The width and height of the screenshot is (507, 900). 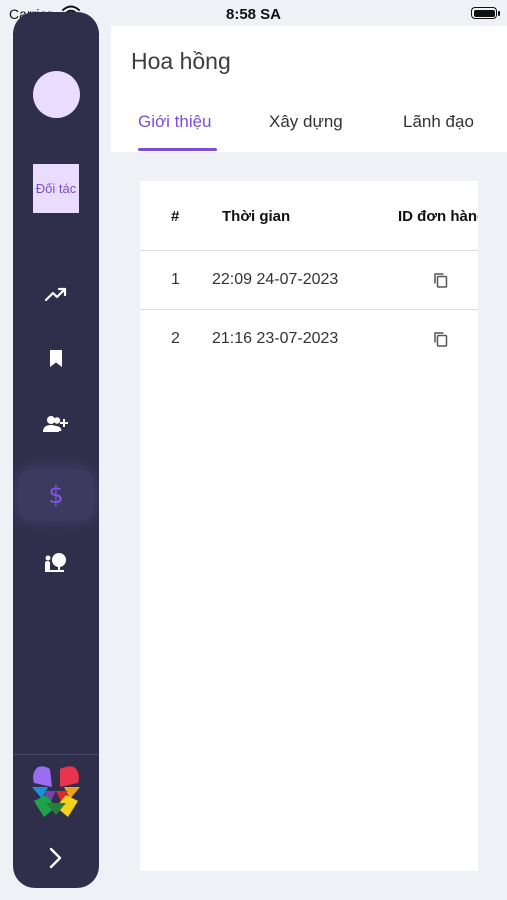 I want to click on tab-build: Xây dựng, so click(x=306, y=122).